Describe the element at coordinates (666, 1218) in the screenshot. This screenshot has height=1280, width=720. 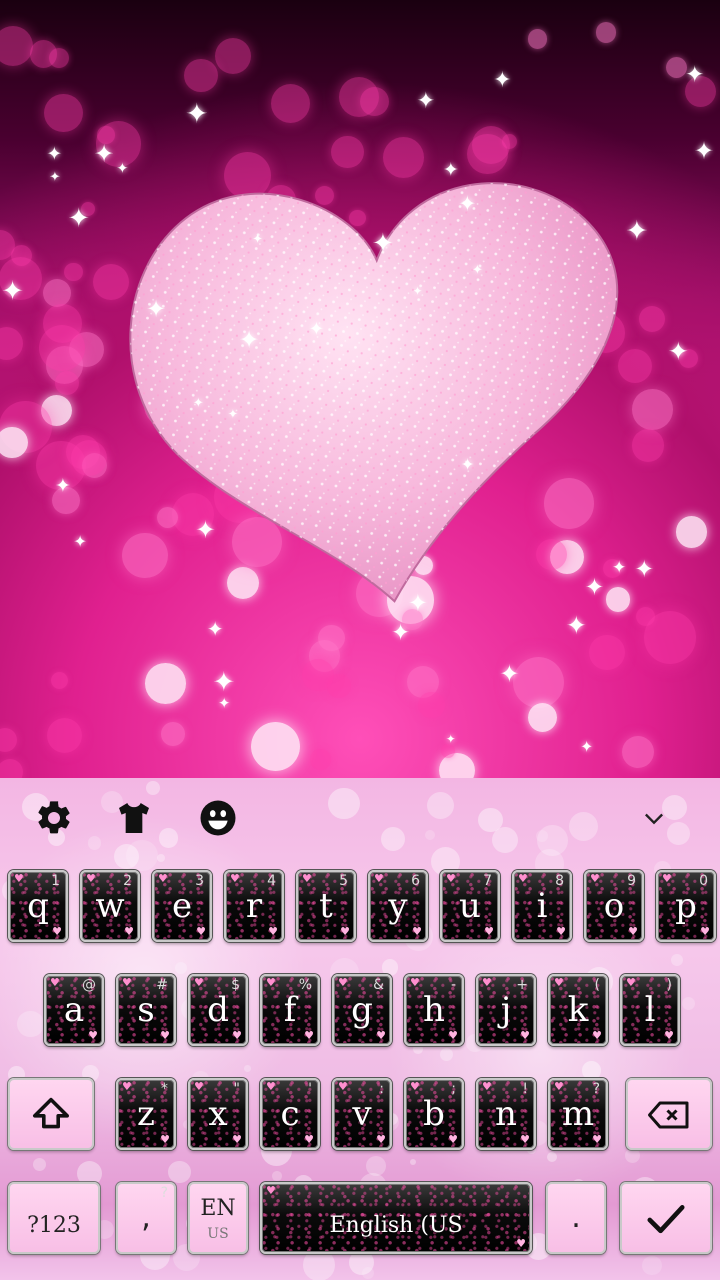
I see `enter-key` at that location.